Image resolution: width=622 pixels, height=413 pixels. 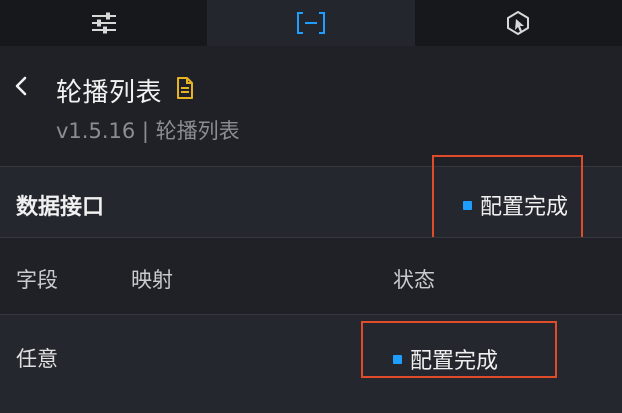 What do you see at coordinates (414, 280) in the screenshot?
I see `column-header-status: 状态` at bounding box center [414, 280].